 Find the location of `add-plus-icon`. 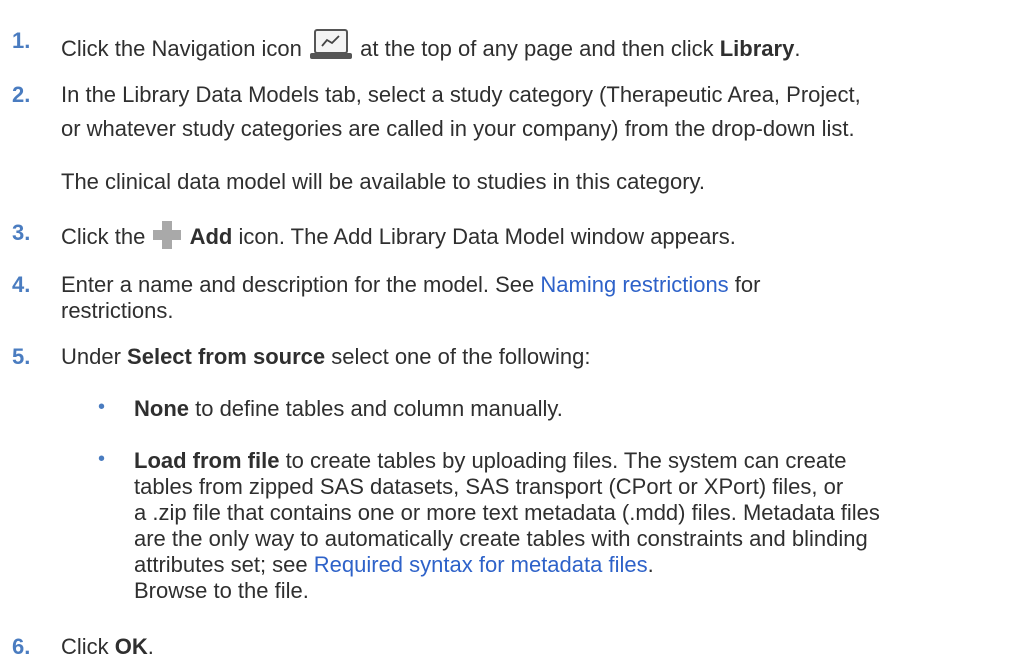

add-plus-icon is located at coordinates (167, 238).